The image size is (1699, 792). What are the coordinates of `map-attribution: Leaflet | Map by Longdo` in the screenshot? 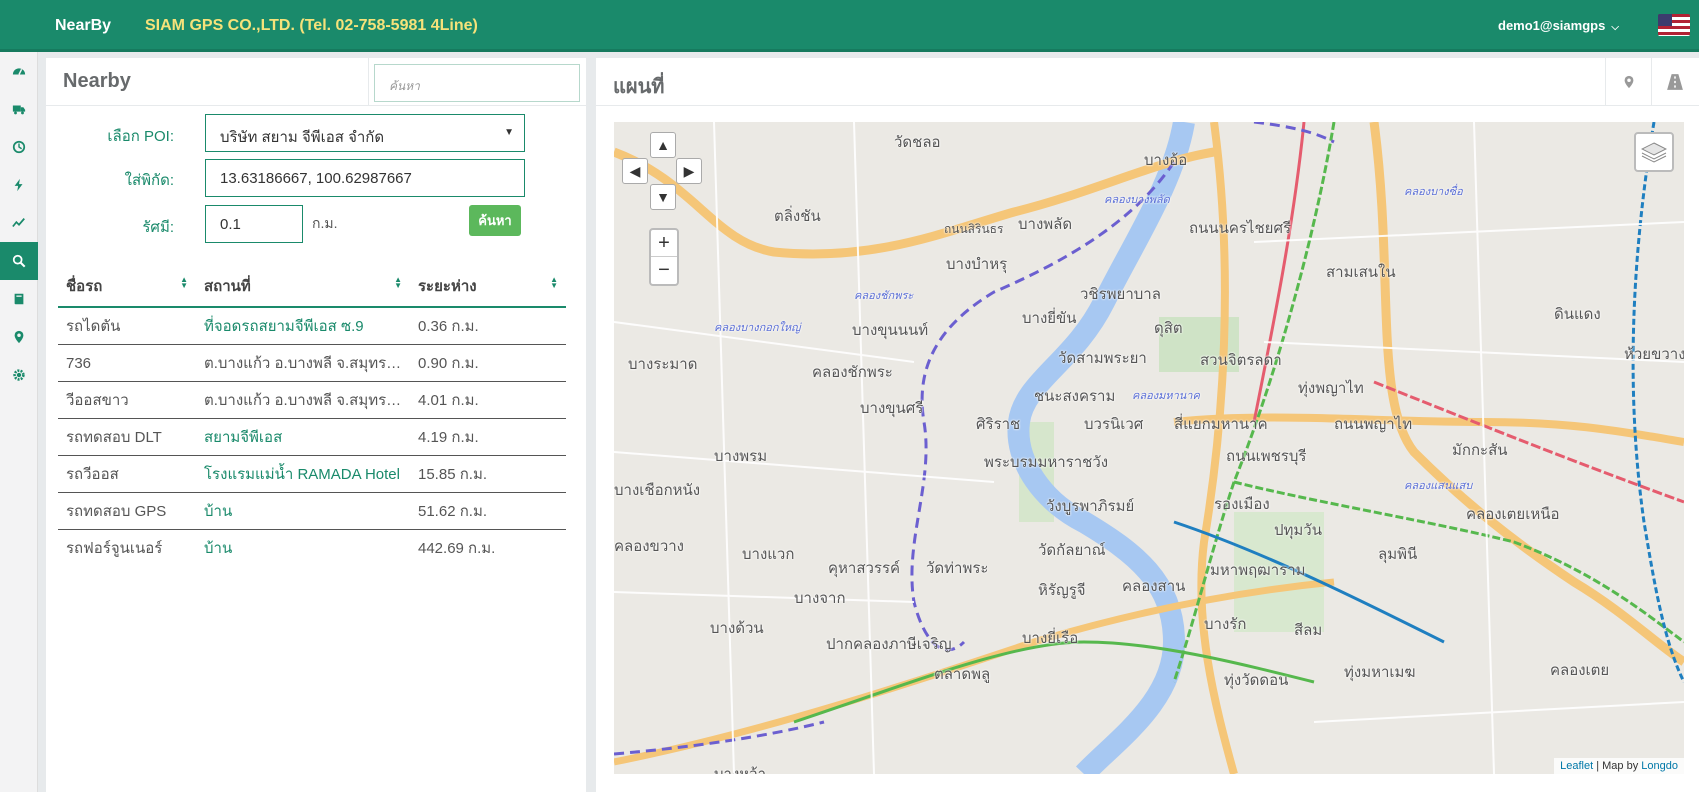 It's located at (1619, 766).